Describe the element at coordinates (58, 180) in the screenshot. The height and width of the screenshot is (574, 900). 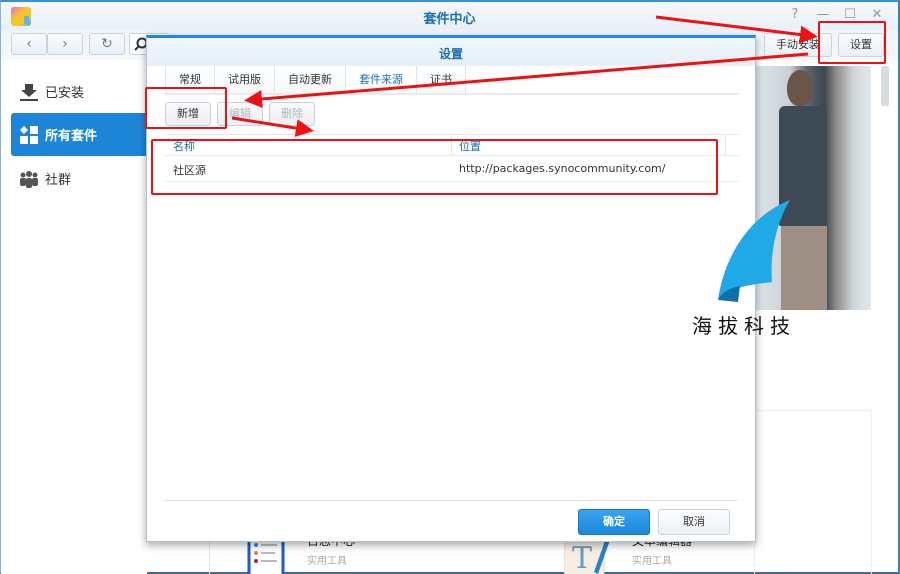
I see `sidebar-item-label: 社群` at that location.